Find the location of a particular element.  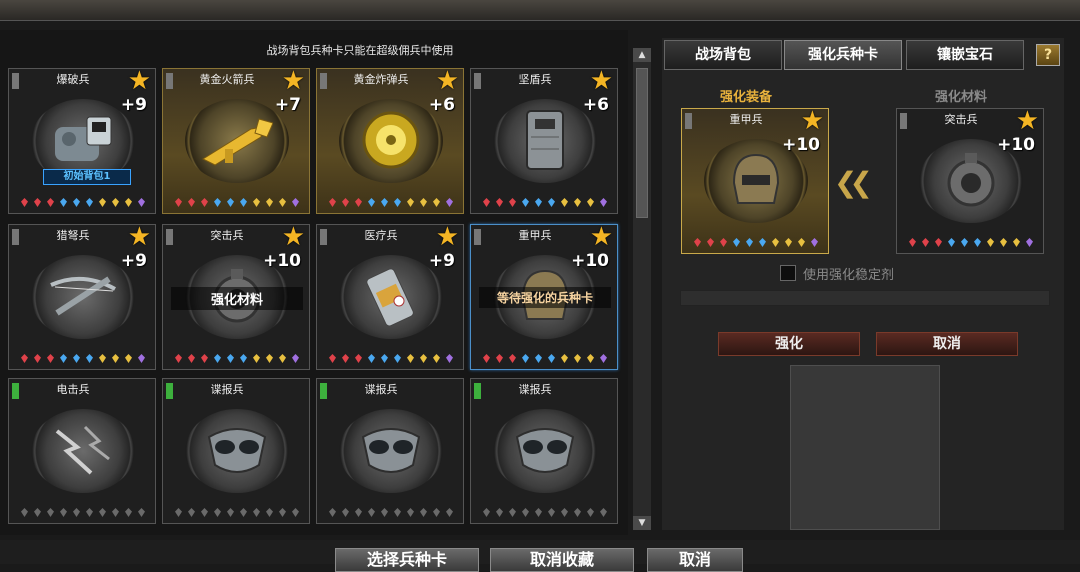

stabilizer-checkbox is located at coordinates (788, 273).